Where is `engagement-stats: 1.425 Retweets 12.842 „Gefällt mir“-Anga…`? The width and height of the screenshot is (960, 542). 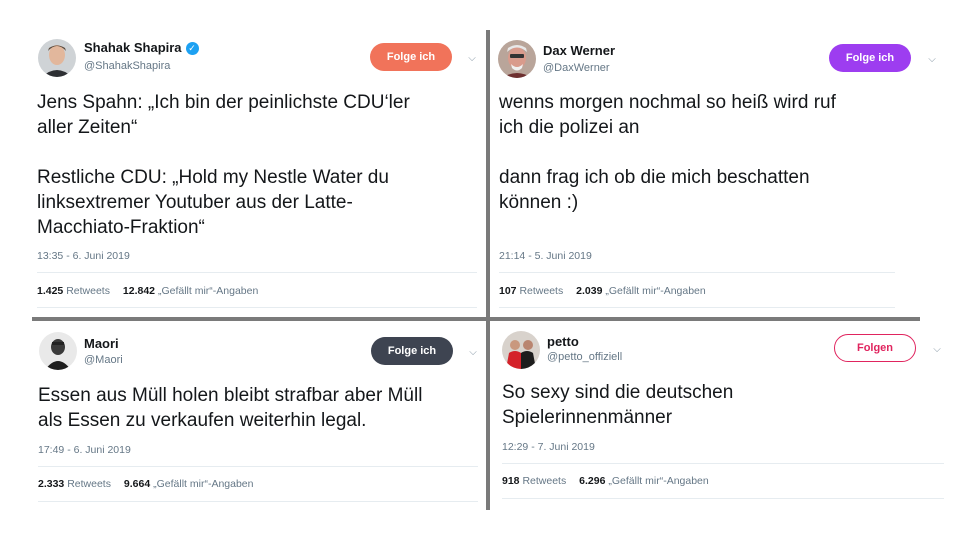
engagement-stats: 1.425 Retweets 12.842 „Gefällt mir“-Anga… is located at coordinates (147, 291).